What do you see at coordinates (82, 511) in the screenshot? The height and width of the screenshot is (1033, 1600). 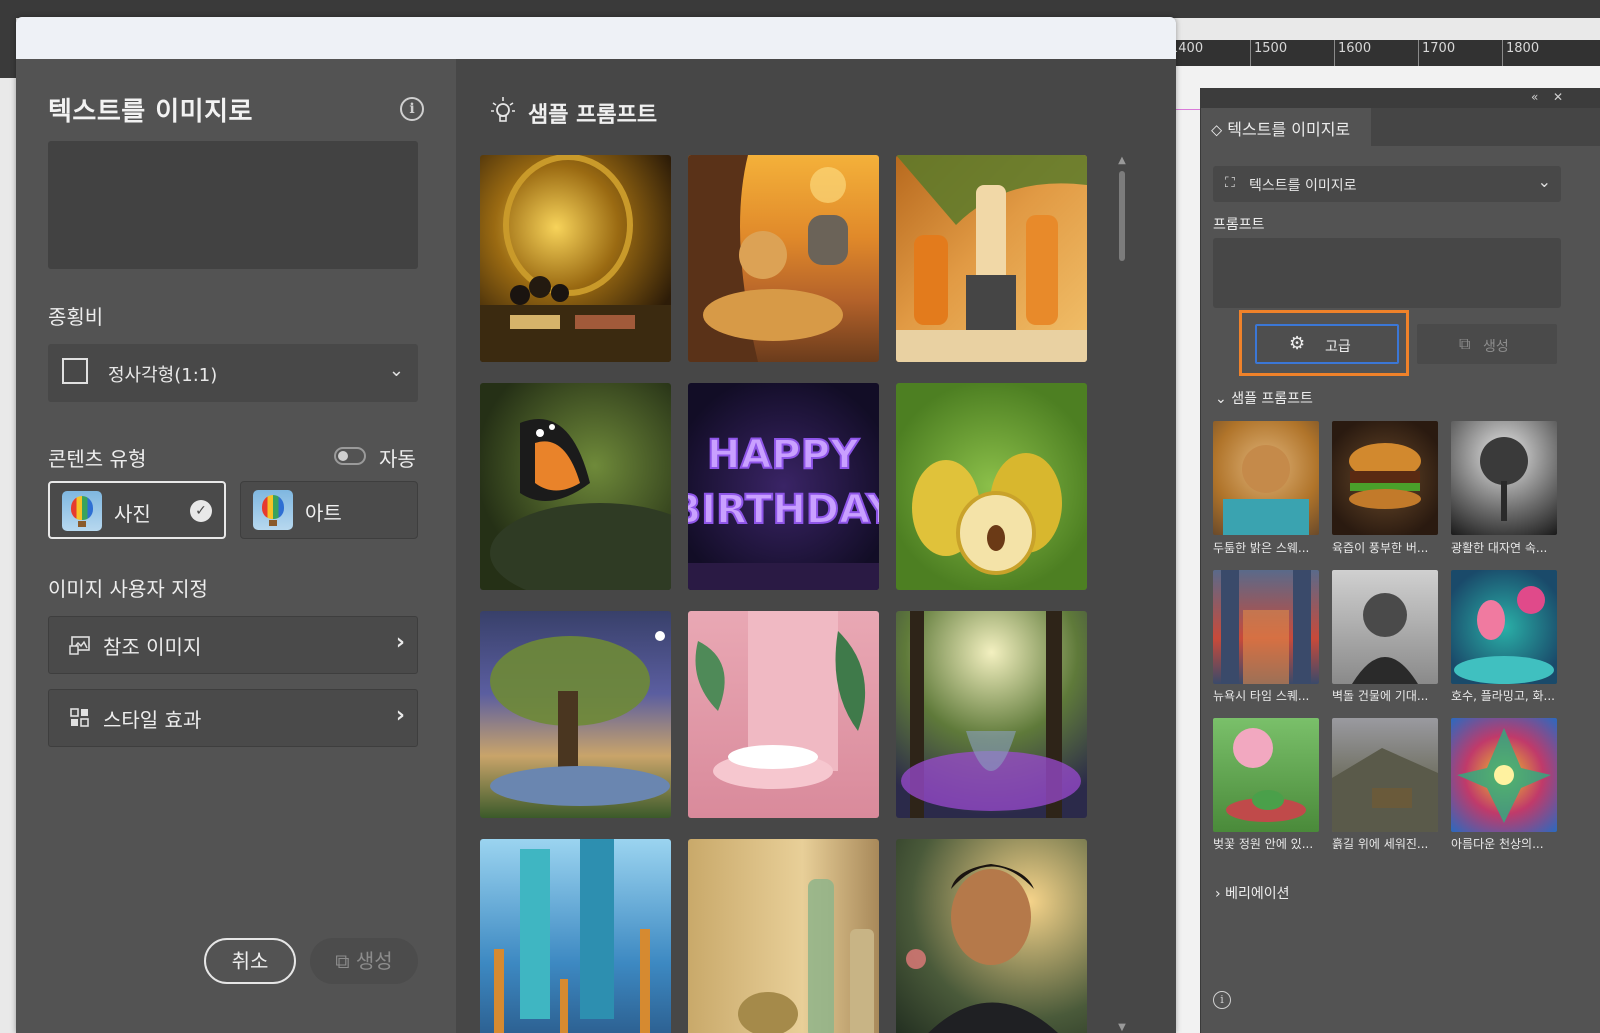 I see `balloon-icon` at bounding box center [82, 511].